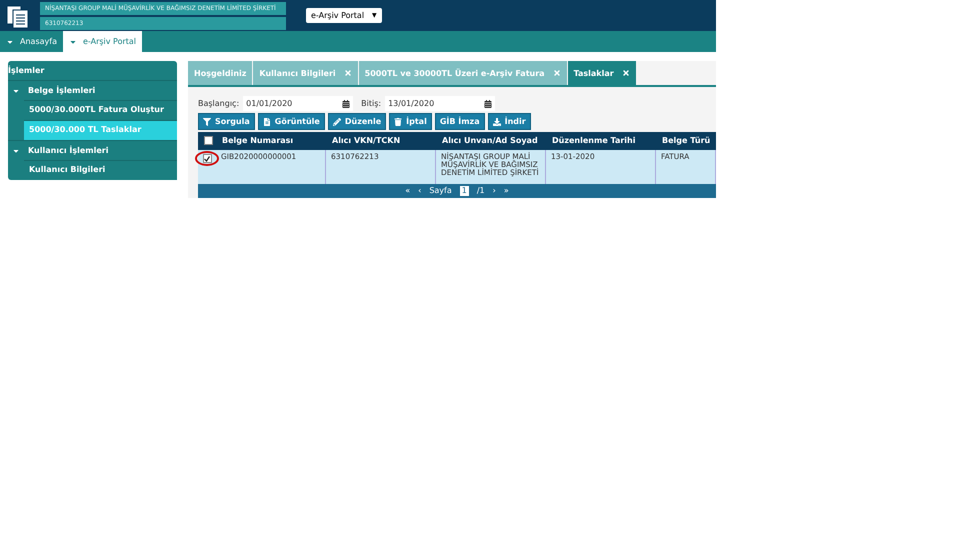 The height and width of the screenshot is (540, 960). What do you see at coordinates (291, 121) in the screenshot?
I see `toolbar-button: Görüntüle` at bounding box center [291, 121].